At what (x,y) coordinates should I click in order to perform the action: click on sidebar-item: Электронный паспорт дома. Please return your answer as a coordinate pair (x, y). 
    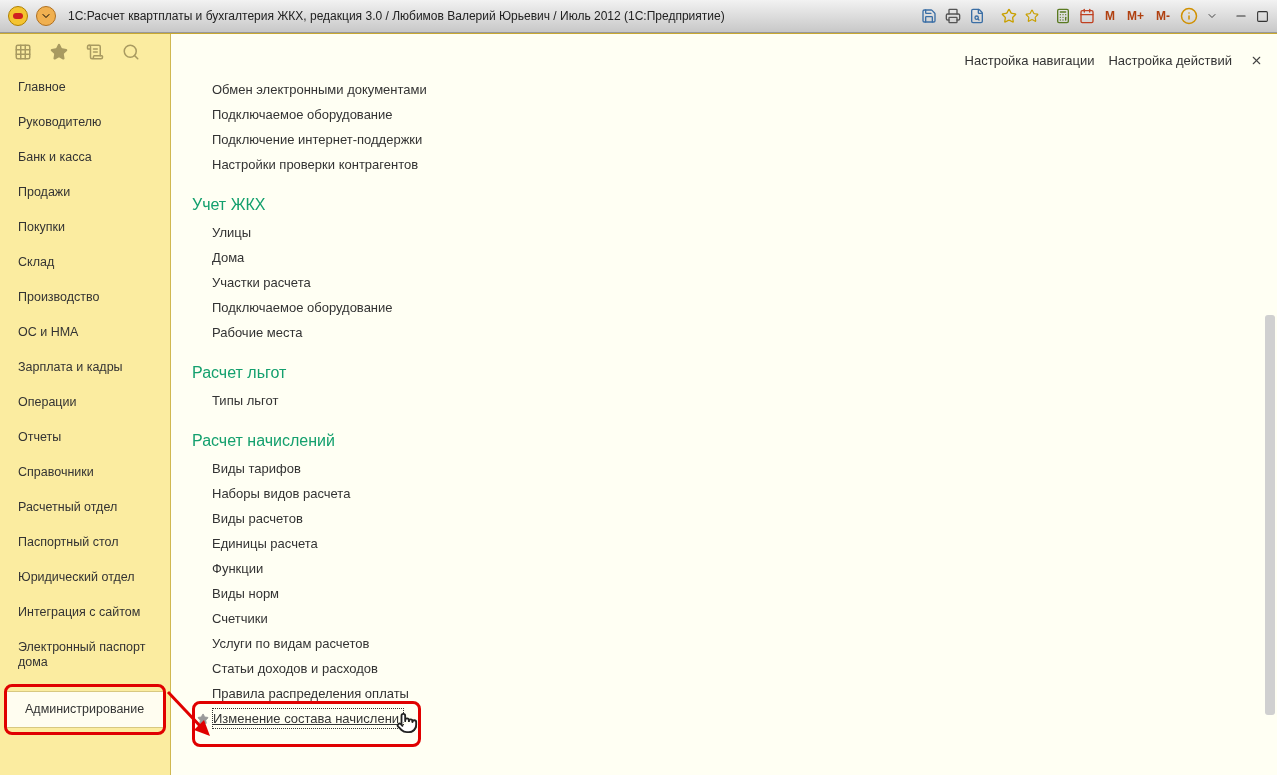
    Looking at the image, I should click on (85, 655).